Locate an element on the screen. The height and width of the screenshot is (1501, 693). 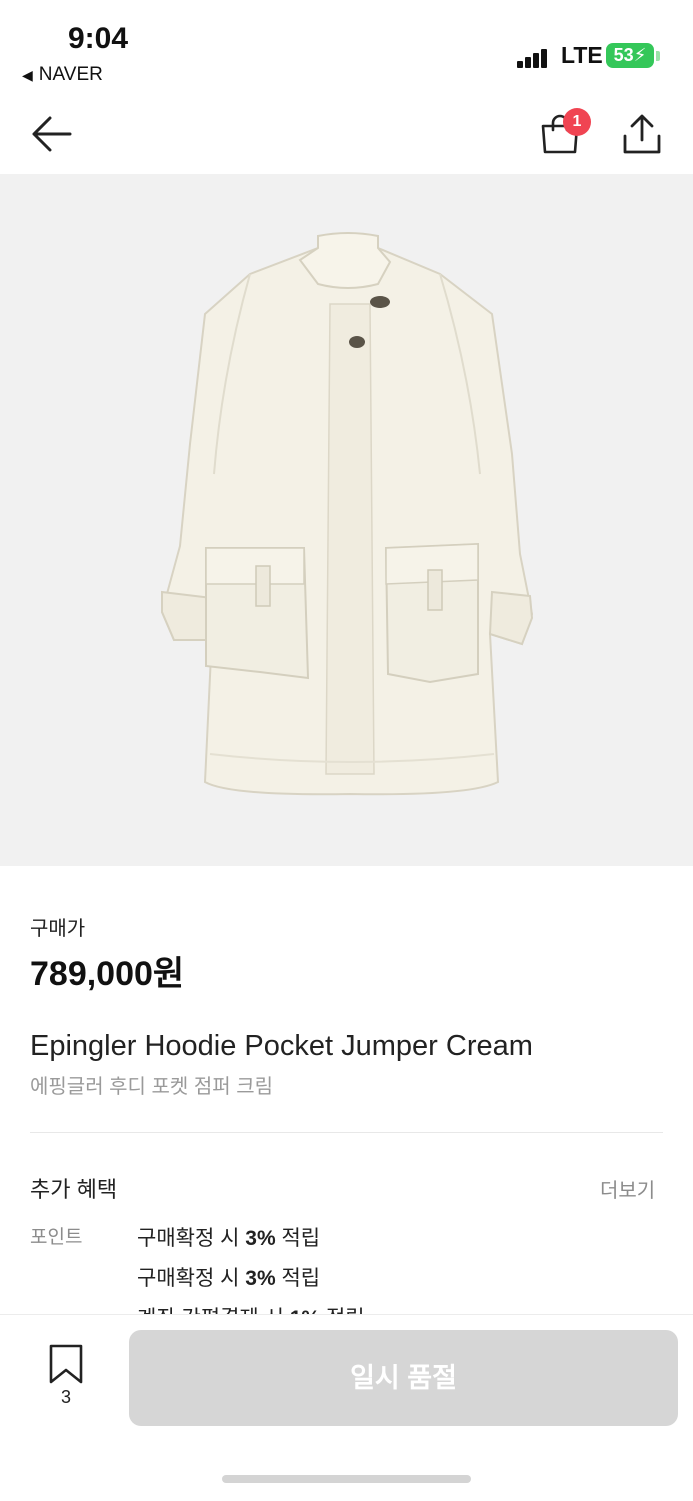
divider is located at coordinates (346, 1132).